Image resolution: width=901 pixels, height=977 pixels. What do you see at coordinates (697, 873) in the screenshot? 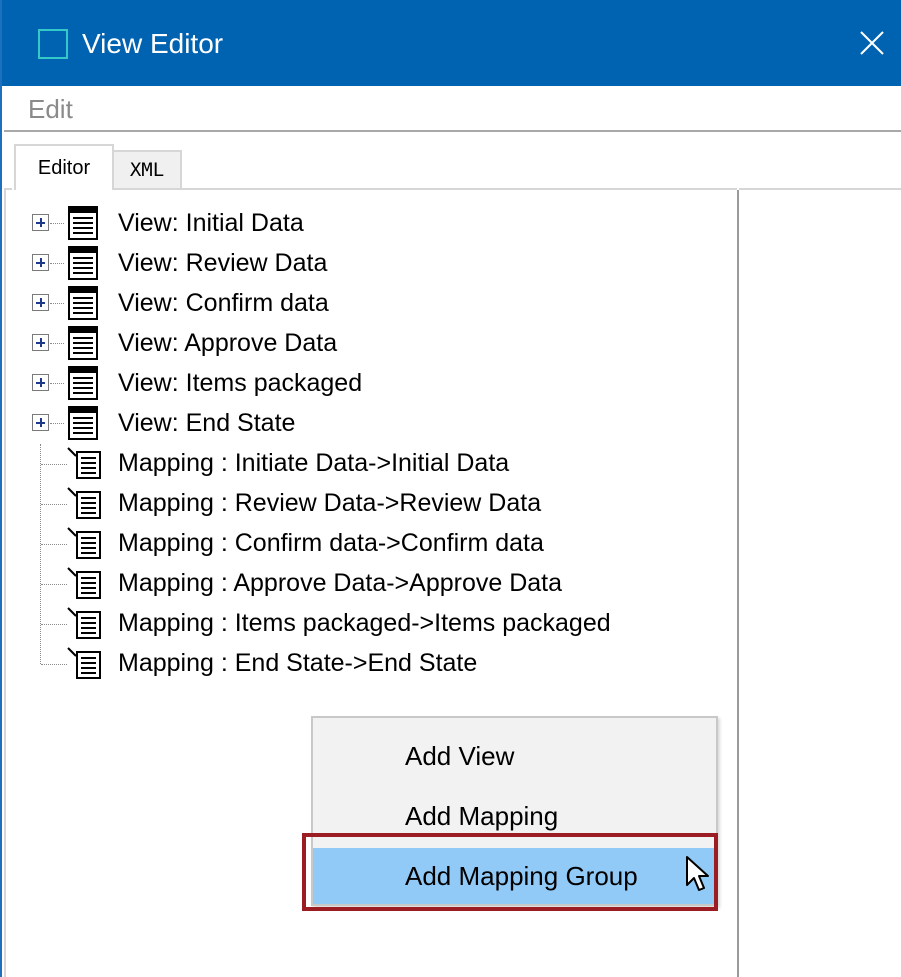
I see `mouse-cursor-icon` at bounding box center [697, 873].